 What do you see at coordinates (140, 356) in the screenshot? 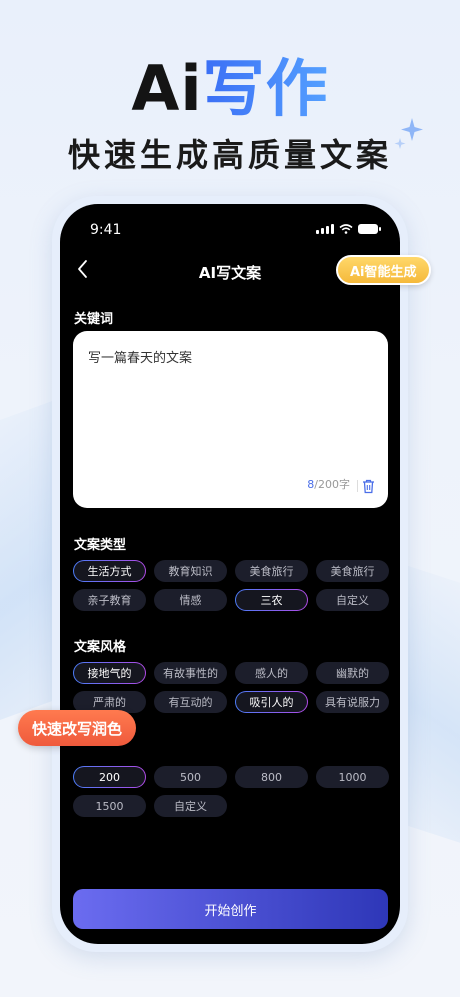
I see `keyword-input-text: 写一篇春天的文案` at bounding box center [140, 356].